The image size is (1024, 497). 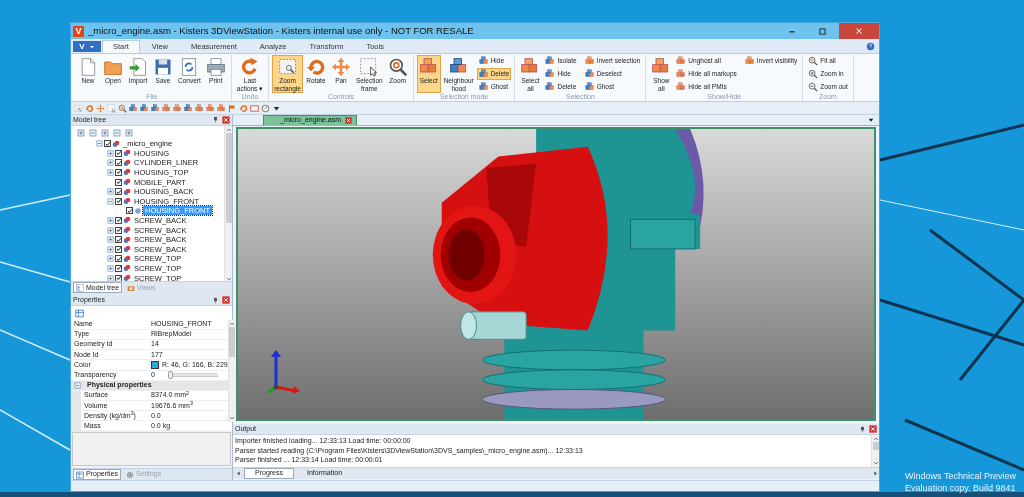 I want to click on window-title: _micro_engine.asm - Kisters 3DViewStation - Kisters internal use only - NOT FOR RESALE, so click(x=281, y=31).